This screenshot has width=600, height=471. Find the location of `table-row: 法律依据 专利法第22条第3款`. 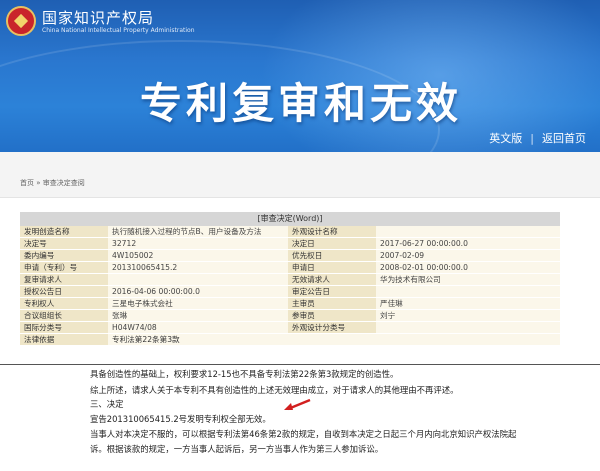

table-row: 法律依据 专利法第22条第3款 is located at coordinates (290, 339).